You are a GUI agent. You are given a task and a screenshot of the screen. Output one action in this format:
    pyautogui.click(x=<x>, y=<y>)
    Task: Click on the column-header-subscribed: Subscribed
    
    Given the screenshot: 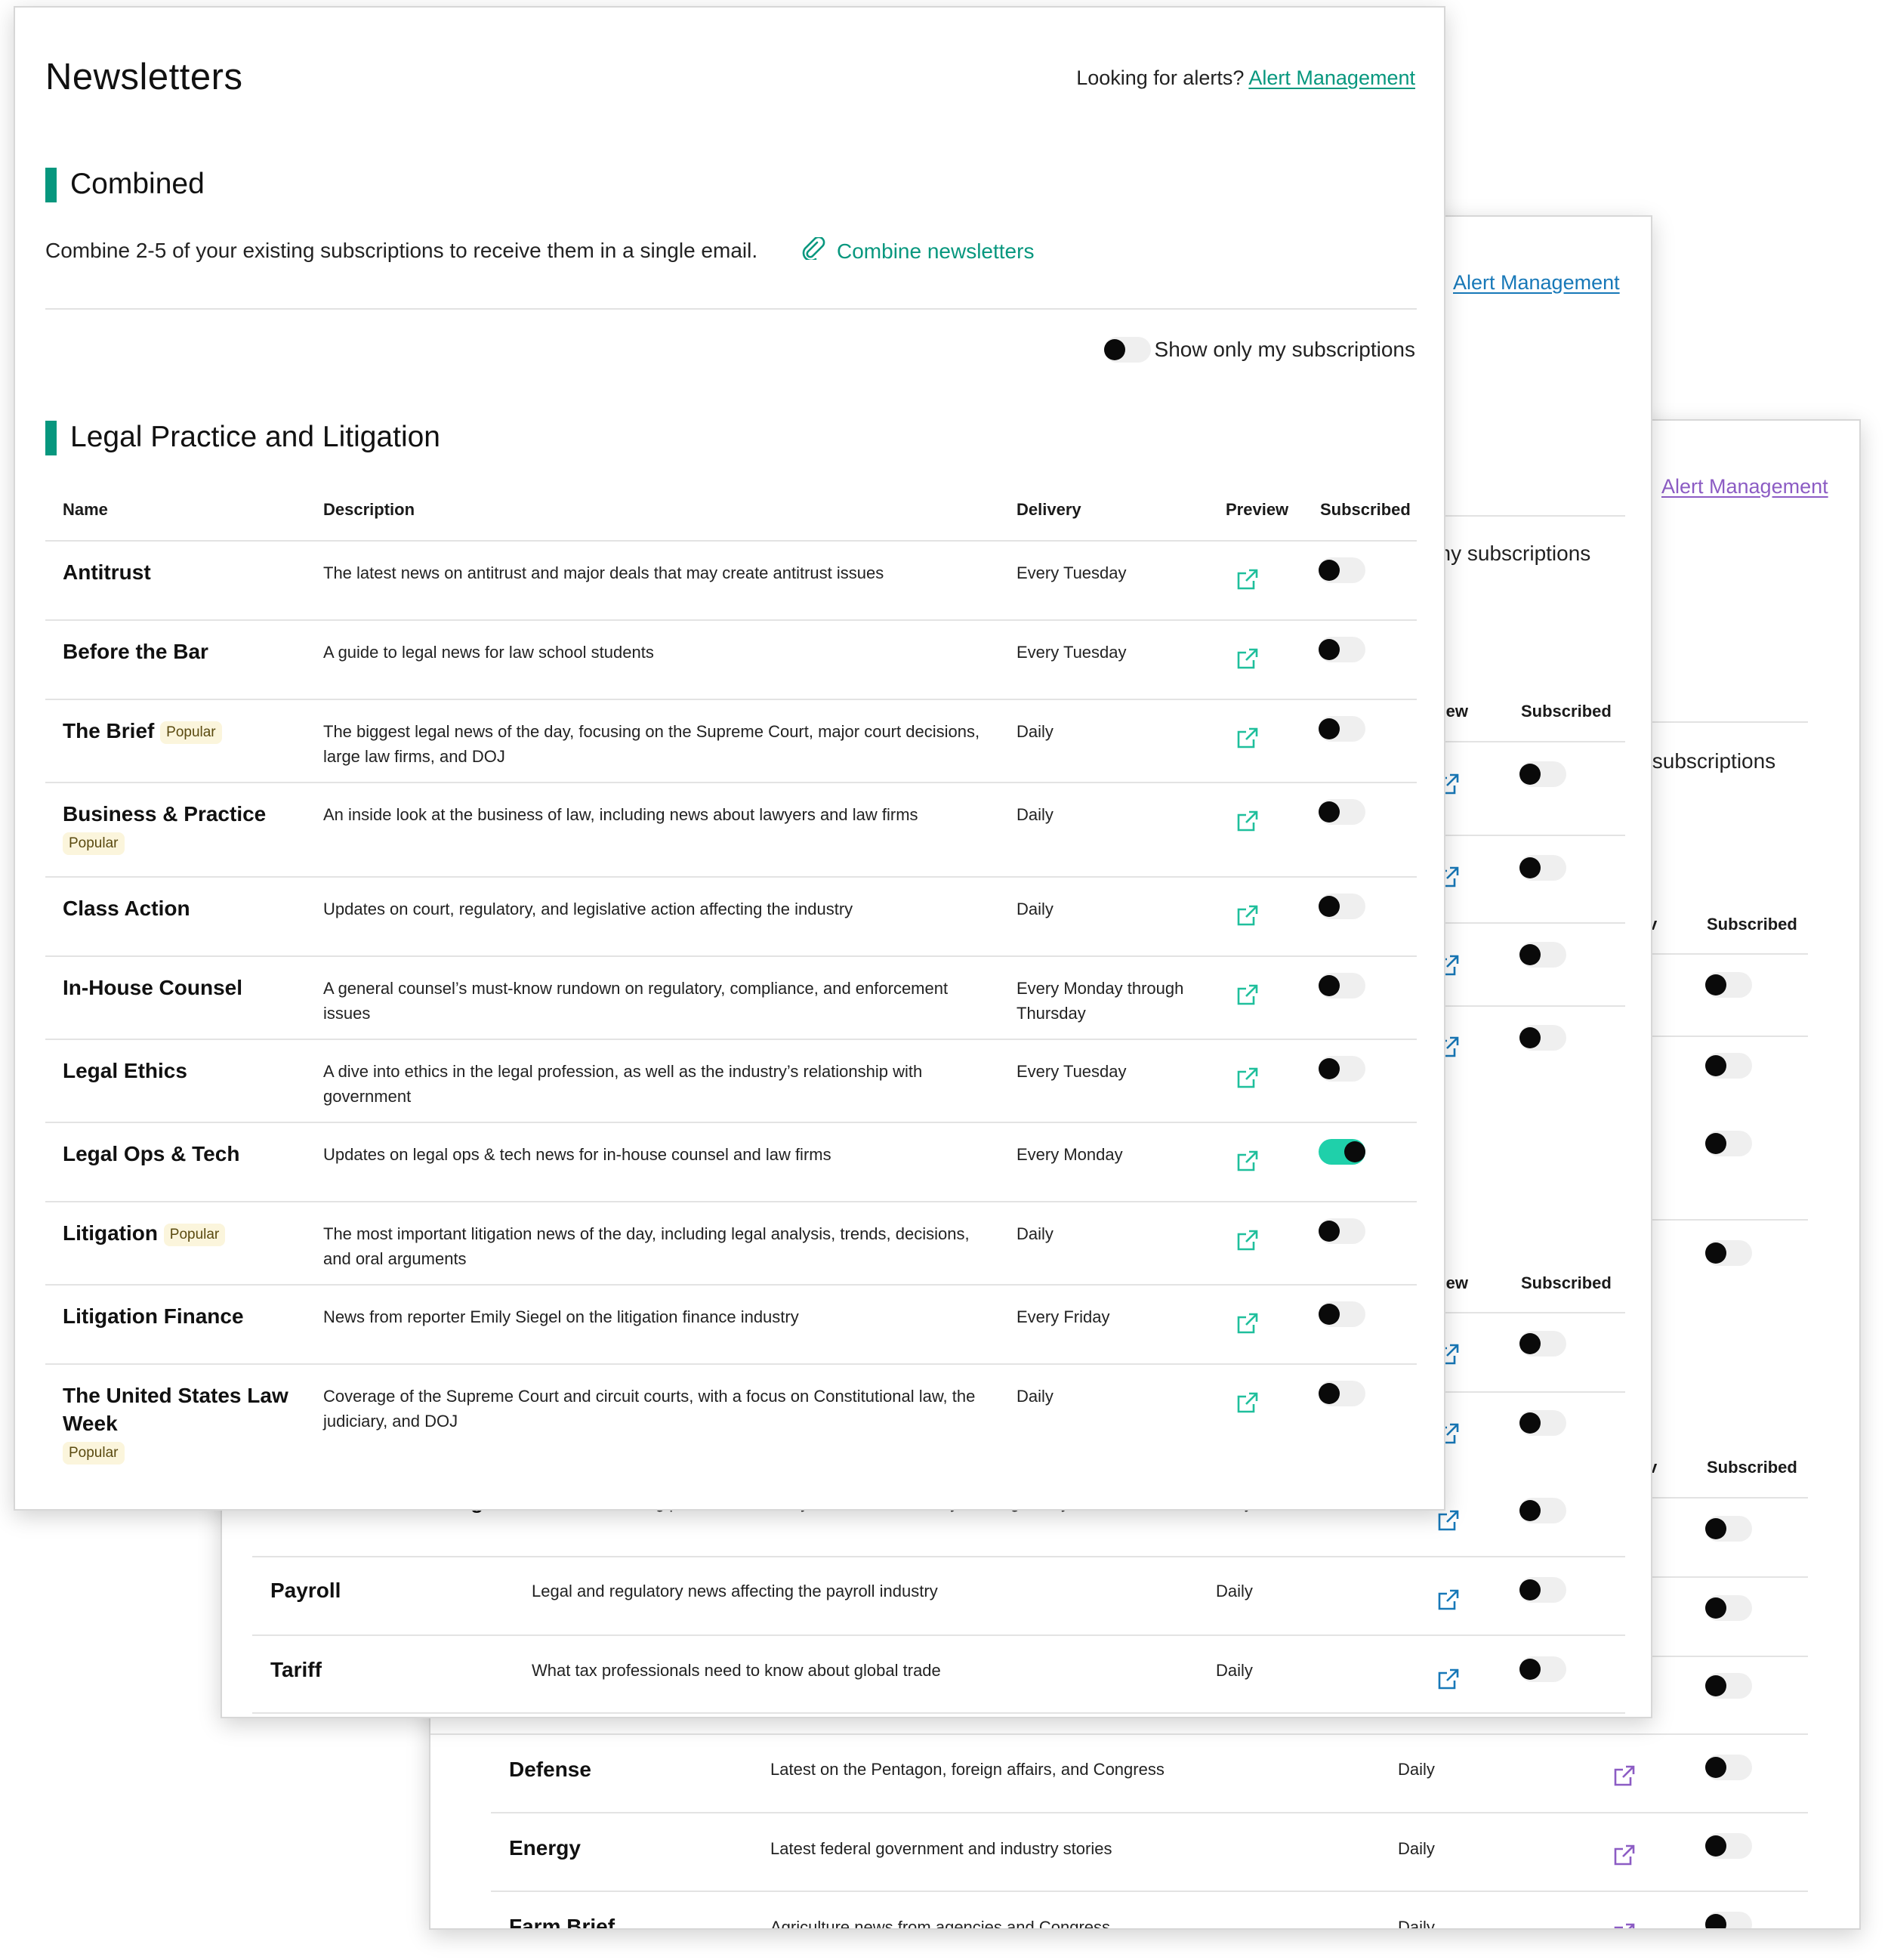 What is the action you would take?
    pyautogui.click(x=1566, y=711)
    